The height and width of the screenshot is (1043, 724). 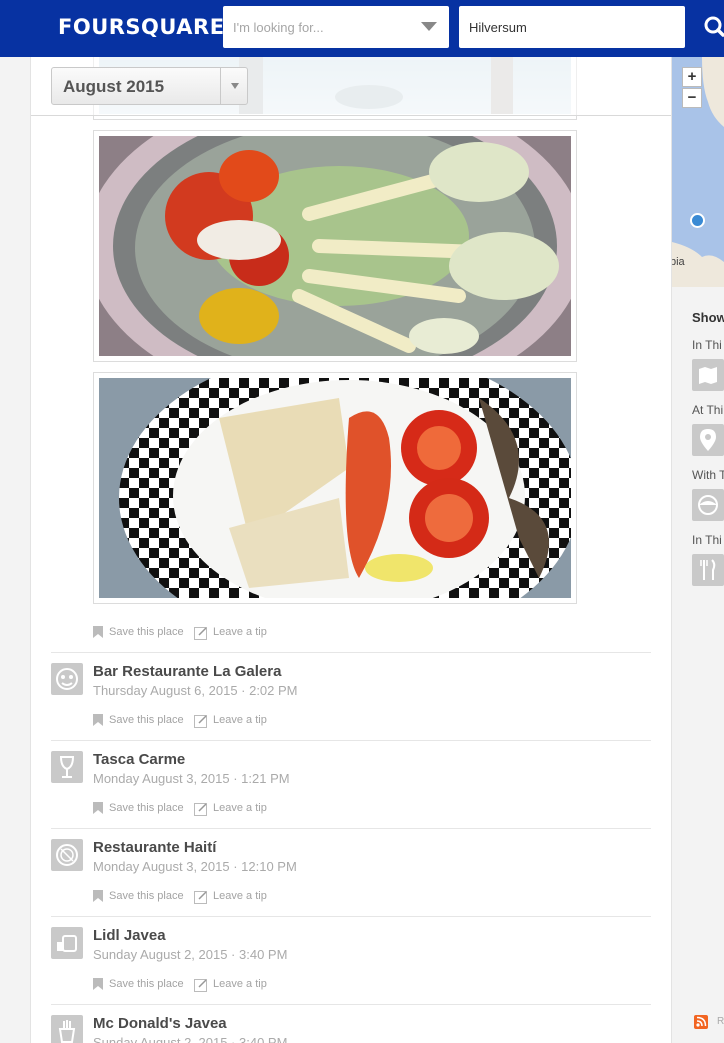 I want to click on pizza-icon, so click(x=67, y=855).